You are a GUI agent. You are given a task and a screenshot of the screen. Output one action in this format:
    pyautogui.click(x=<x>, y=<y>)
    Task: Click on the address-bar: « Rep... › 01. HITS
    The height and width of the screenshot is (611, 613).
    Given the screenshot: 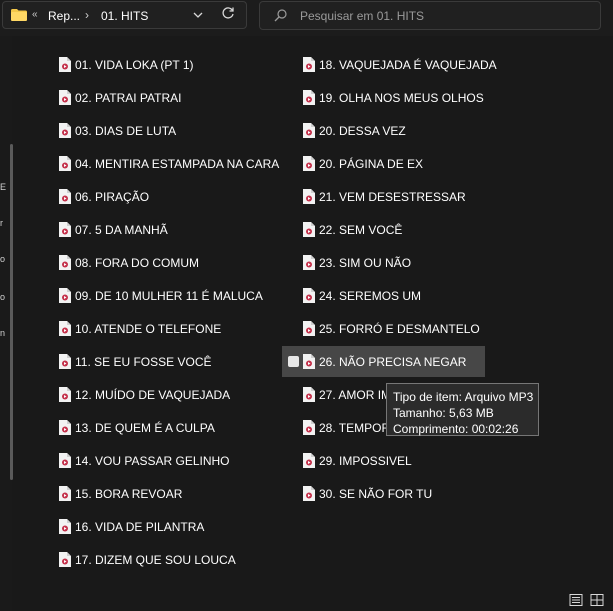 What is the action you would take?
    pyautogui.click(x=124, y=15)
    